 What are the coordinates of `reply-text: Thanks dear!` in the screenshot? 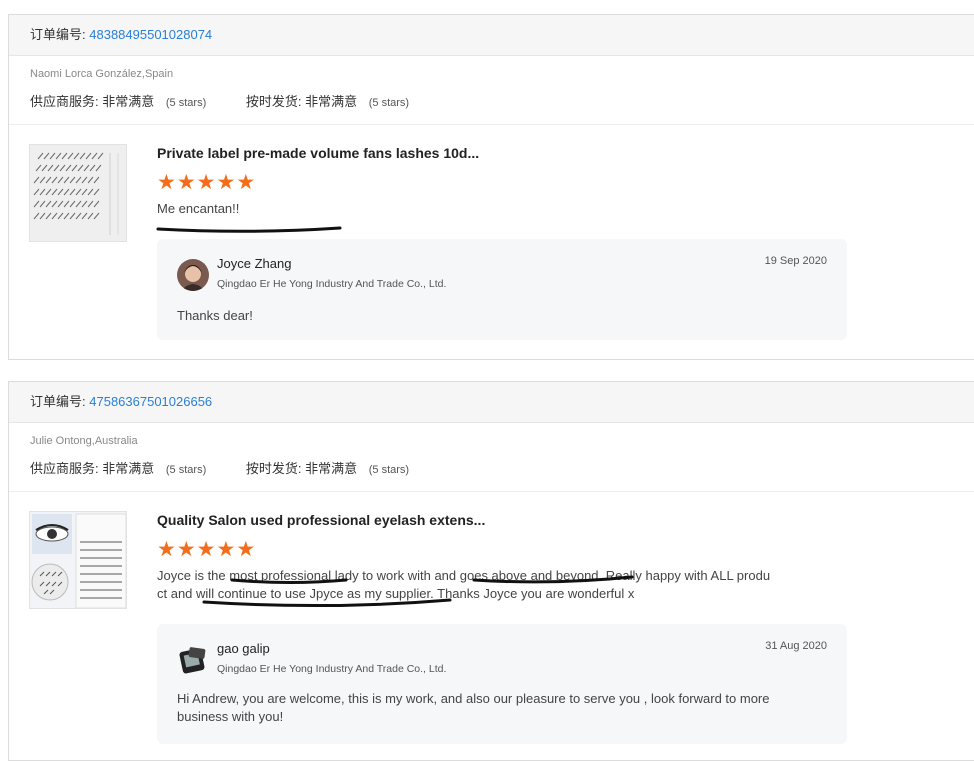 It's located at (502, 316).